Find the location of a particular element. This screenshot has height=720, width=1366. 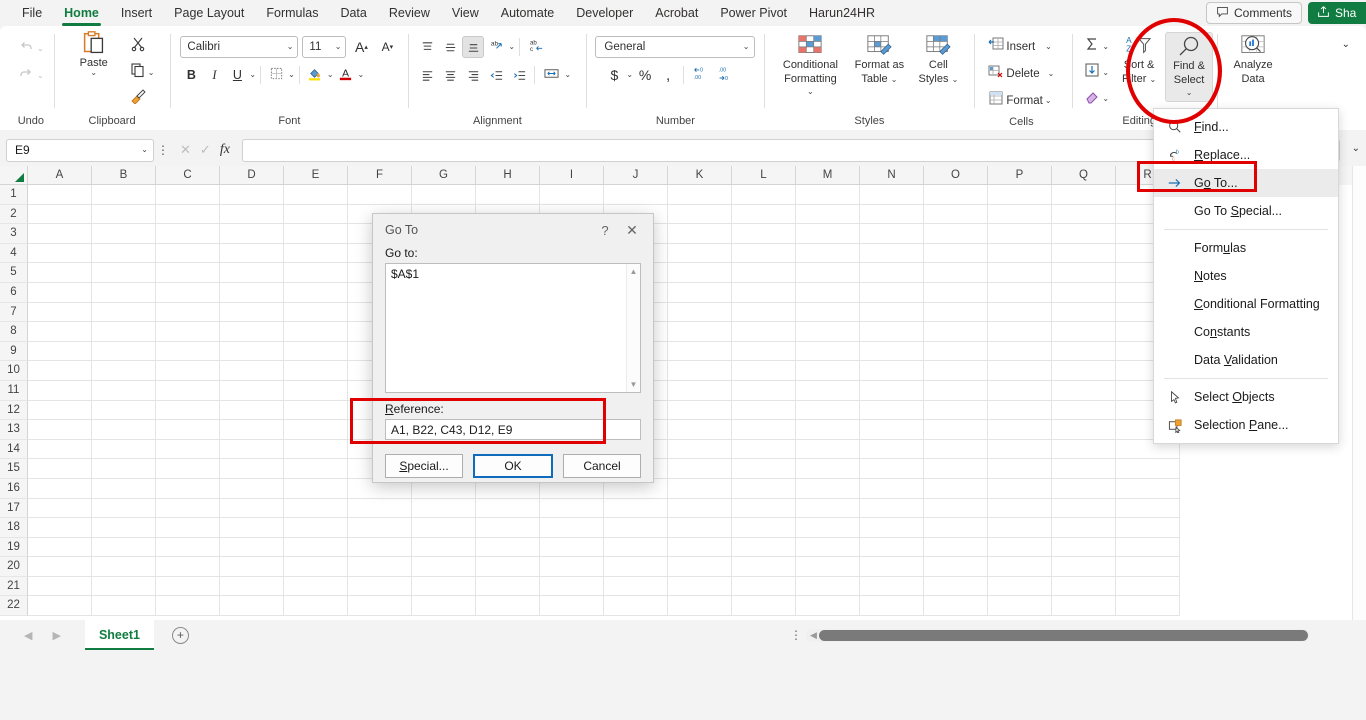

row-header-6: 6 is located at coordinates (14, 292).